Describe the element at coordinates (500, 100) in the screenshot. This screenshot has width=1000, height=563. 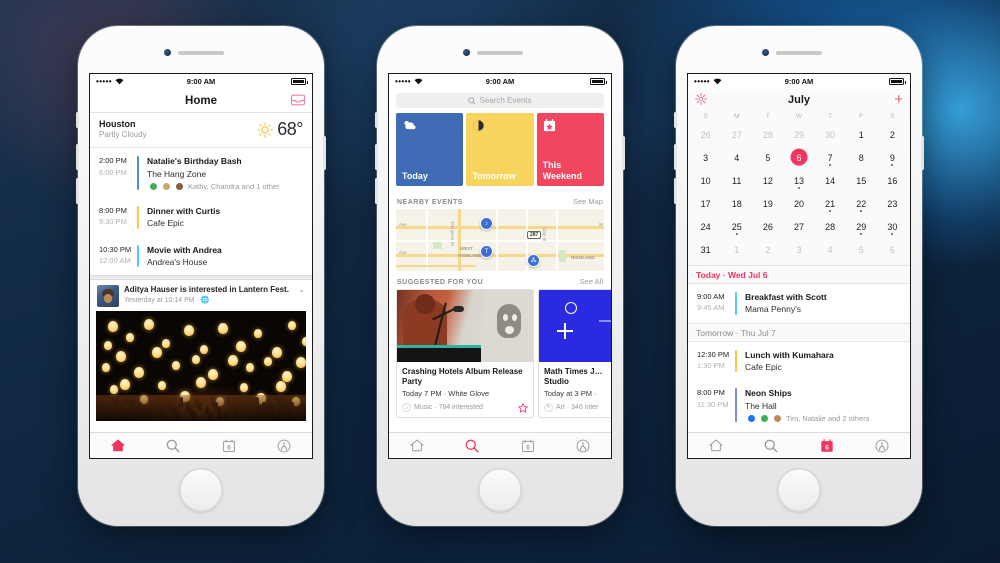
I see `search-input: Search Events` at that location.